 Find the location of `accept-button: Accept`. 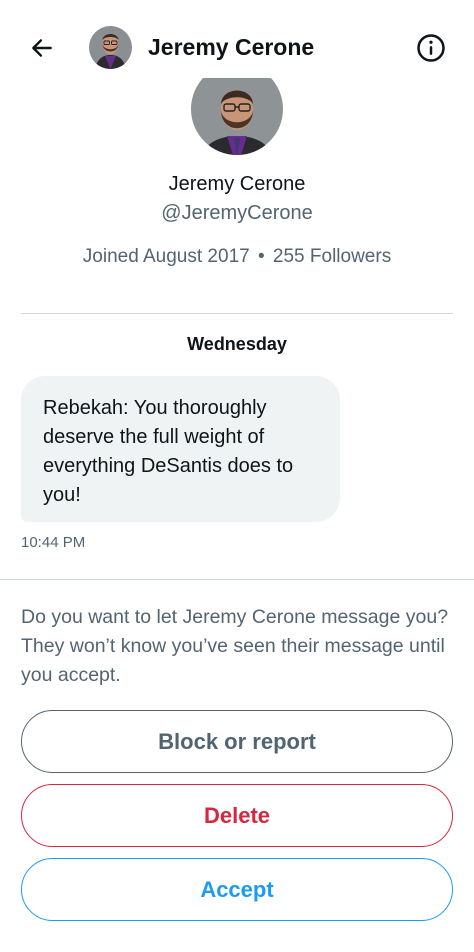

accept-button: Accept is located at coordinates (237, 889).